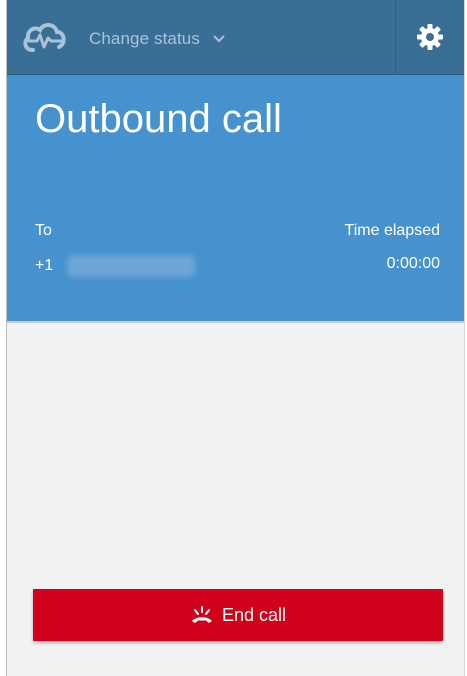 Image resolution: width=467 pixels, height=676 pixels. I want to click on cloud-pulse-icon, so click(44, 37).